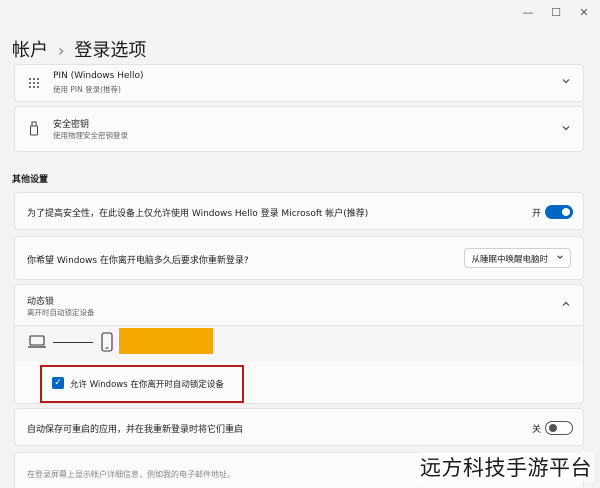  Describe the element at coordinates (166, 341) in the screenshot. I see `redacted-device-name` at that location.